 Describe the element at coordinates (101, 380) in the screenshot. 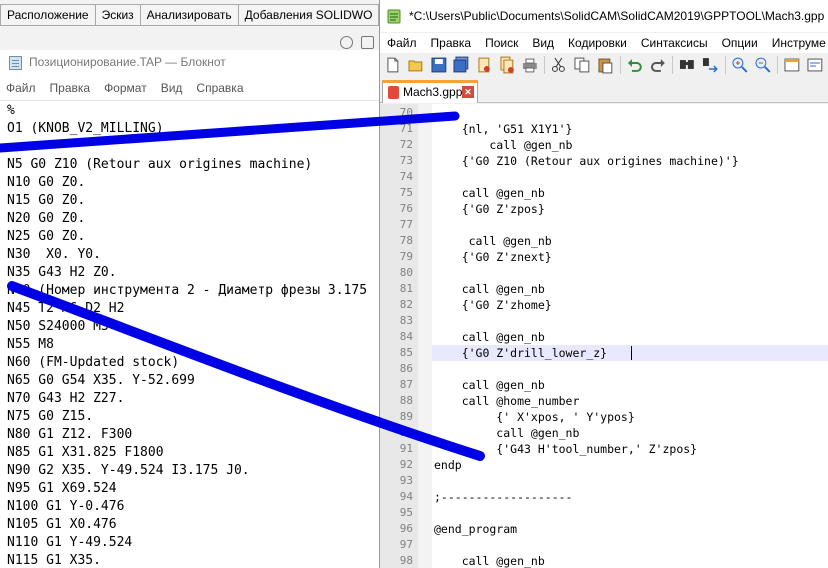

I see `notepad-text-line: N65 G0 G54 X35. Y-52.699` at that location.